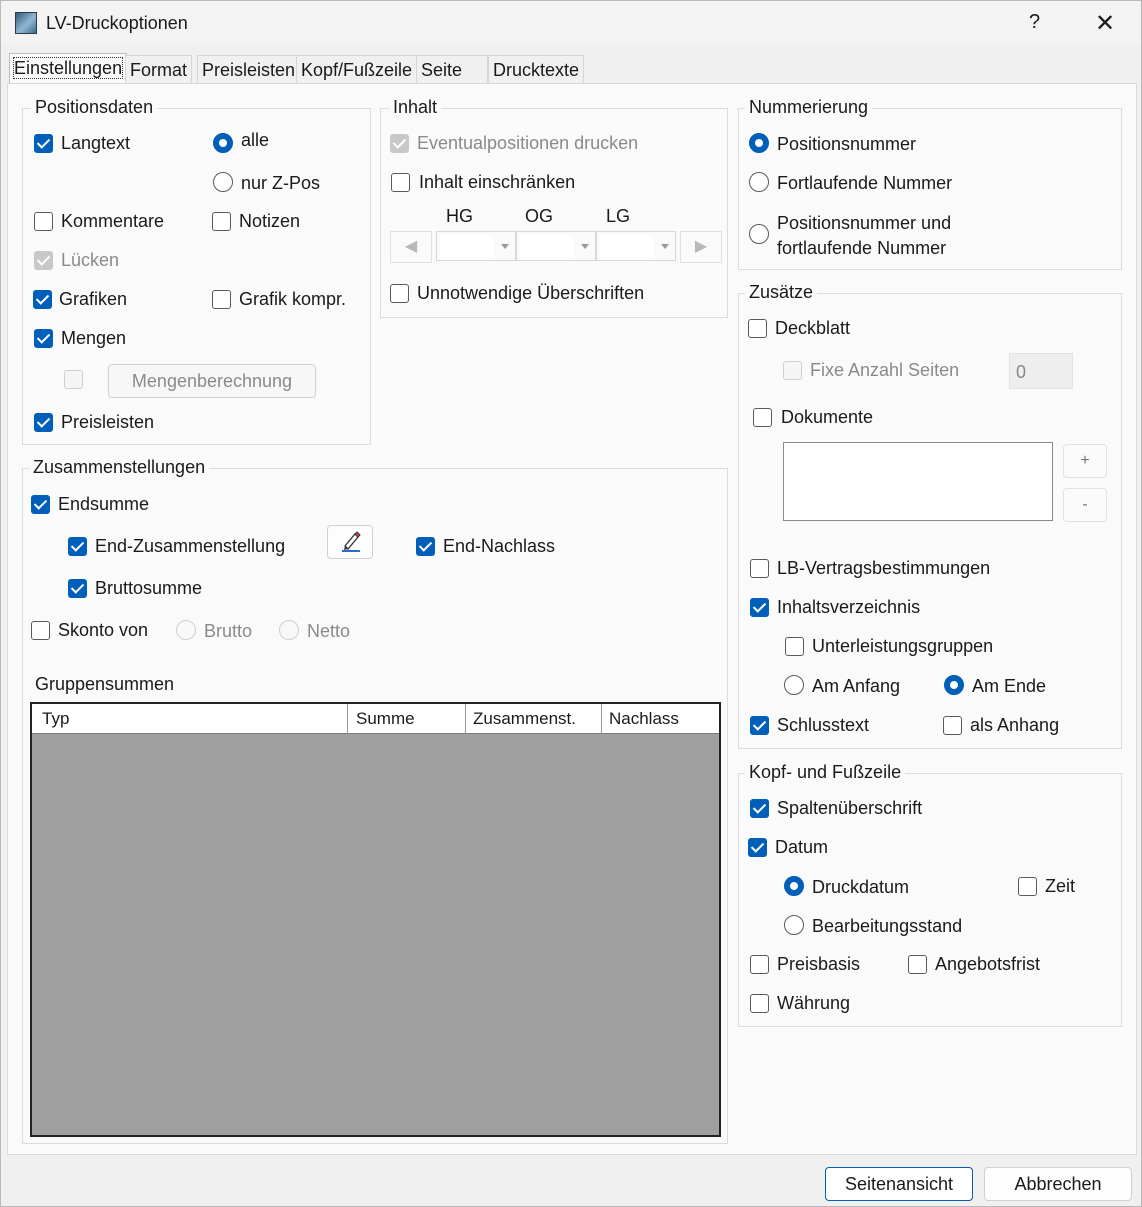 The width and height of the screenshot is (1142, 1207). What do you see at coordinates (899, 1184) in the screenshot?
I see `seitenansicht-button: Seitenansicht` at bounding box center [899, 1184].